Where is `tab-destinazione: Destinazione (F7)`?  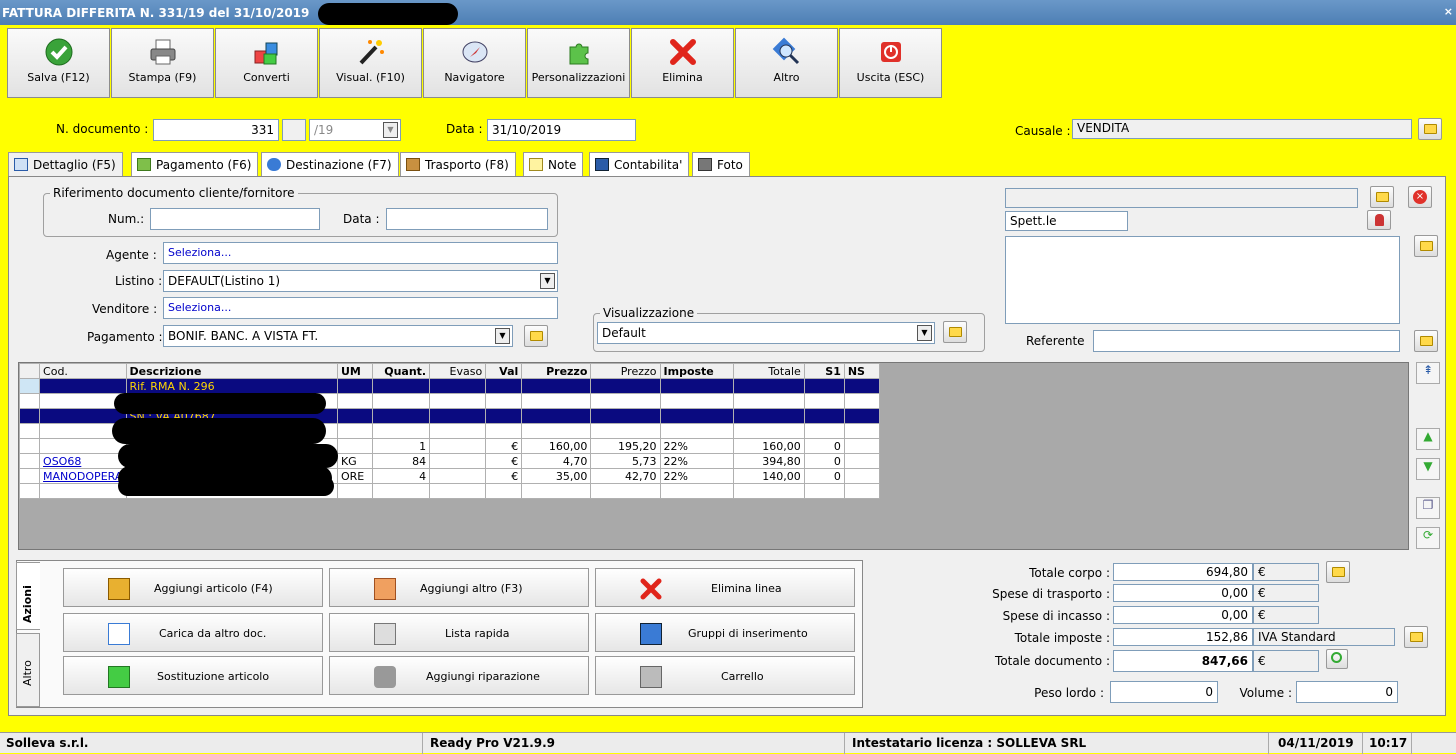
tab-destinazione: Destinazione (F7) is located at coordinates (330, 164).